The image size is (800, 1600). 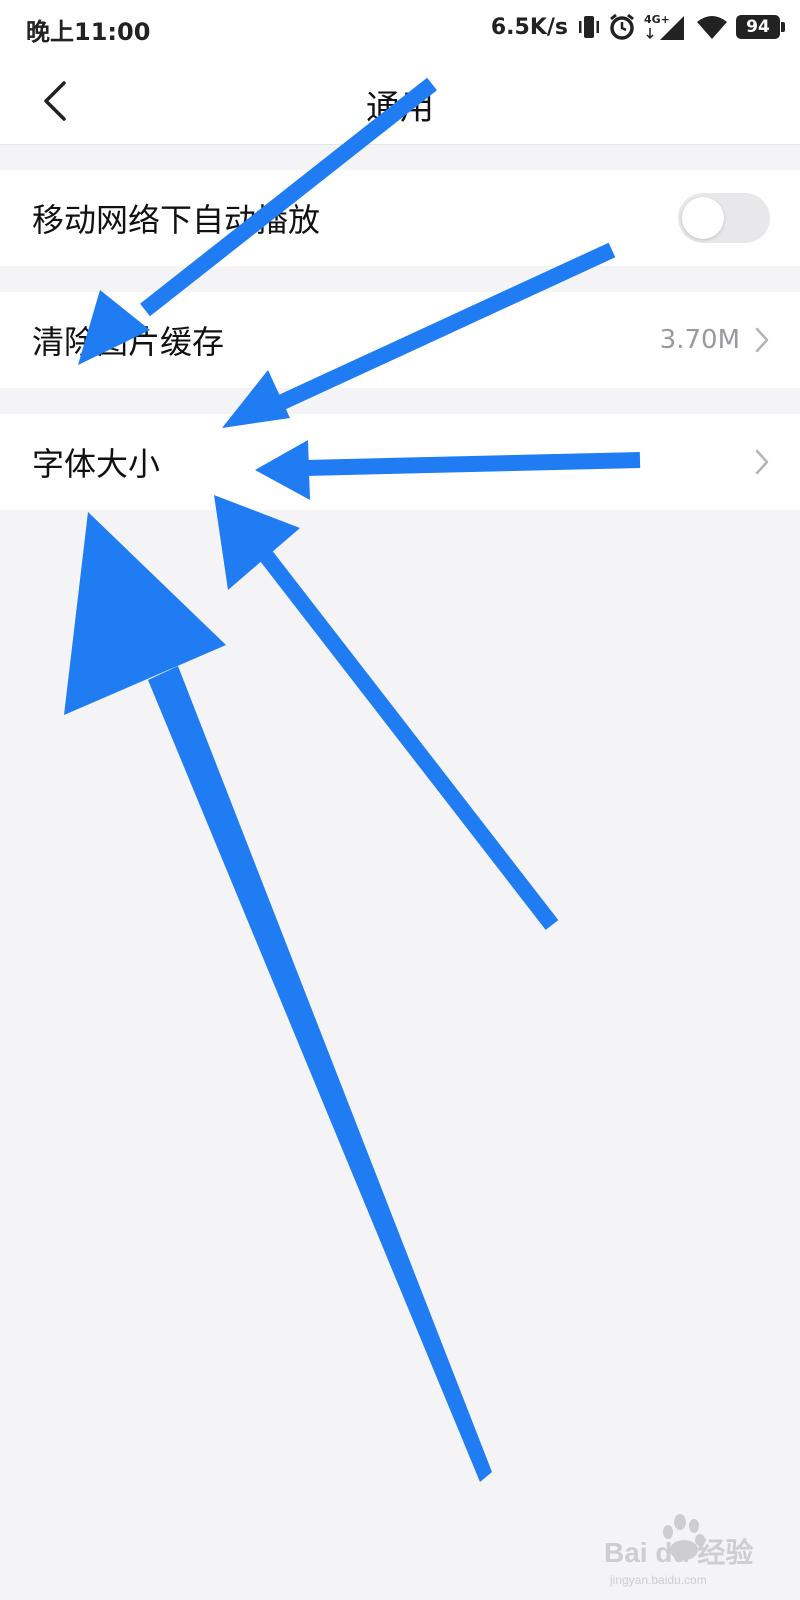 I want to click on alarm-icon, so click(x=622, y=27).